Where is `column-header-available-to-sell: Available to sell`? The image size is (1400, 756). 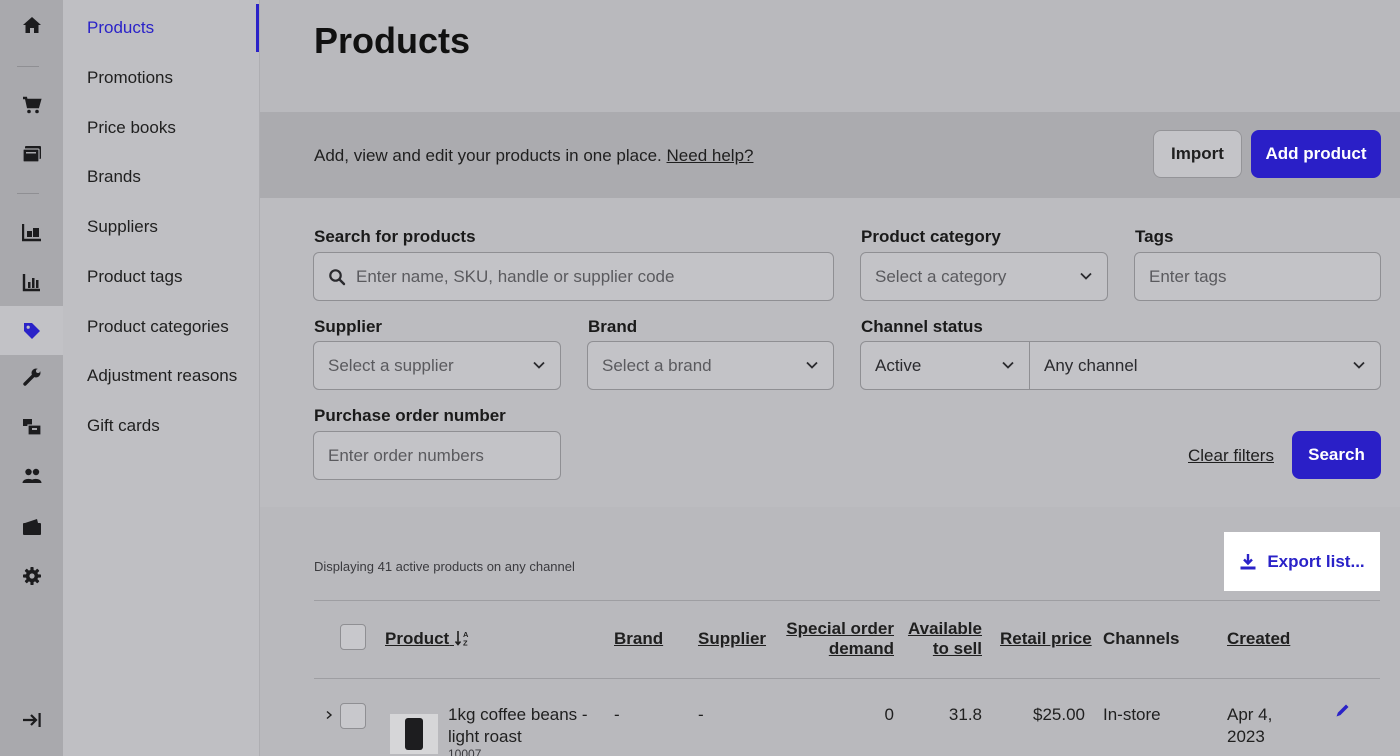
column-header-available-to-sell: Available to sell is located at coordinates (941, 639).